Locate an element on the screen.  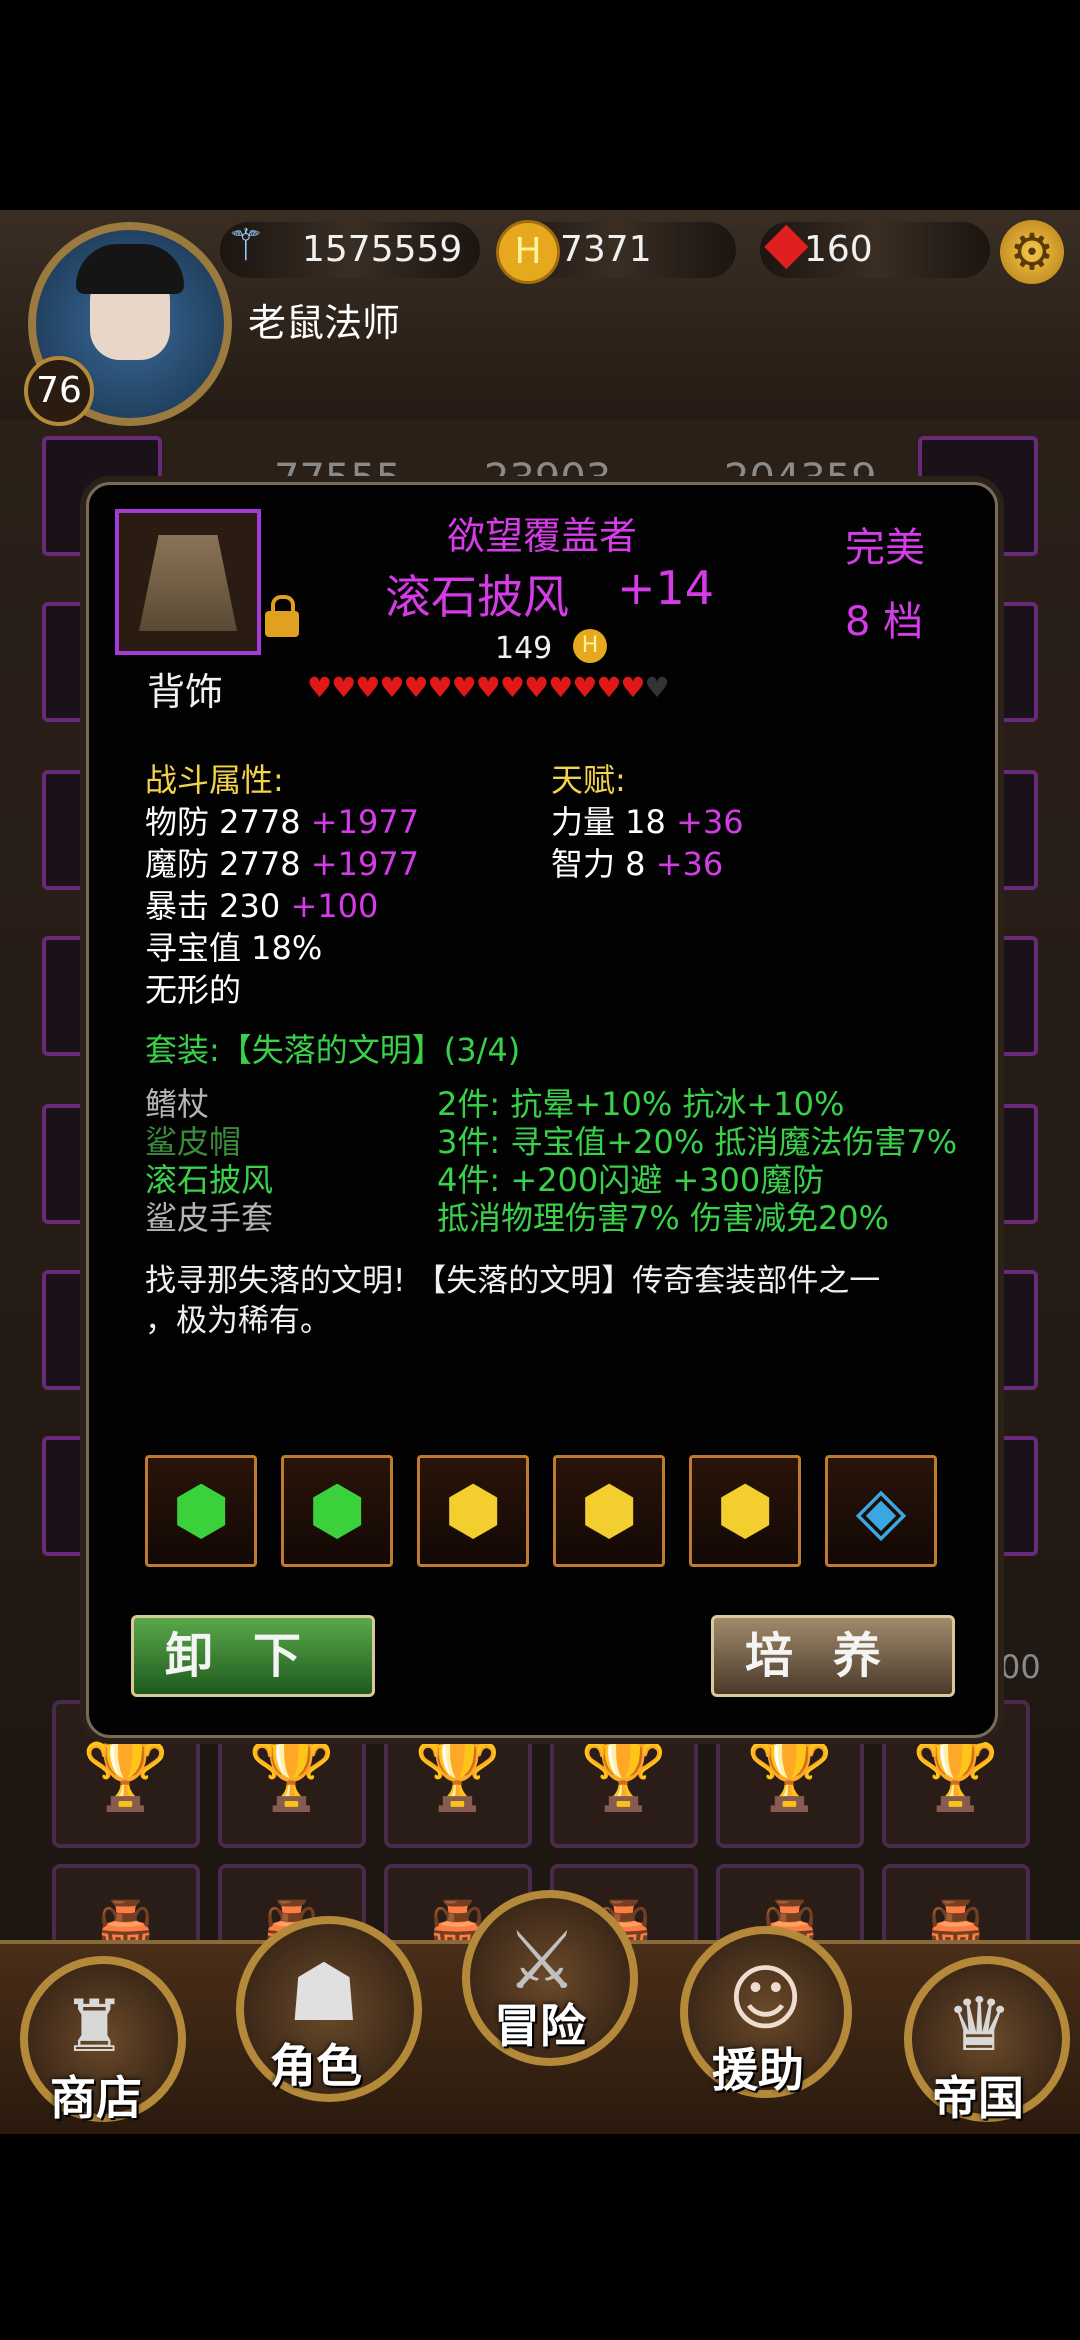
gem-value: 160 is located at coordinates (838, 249).